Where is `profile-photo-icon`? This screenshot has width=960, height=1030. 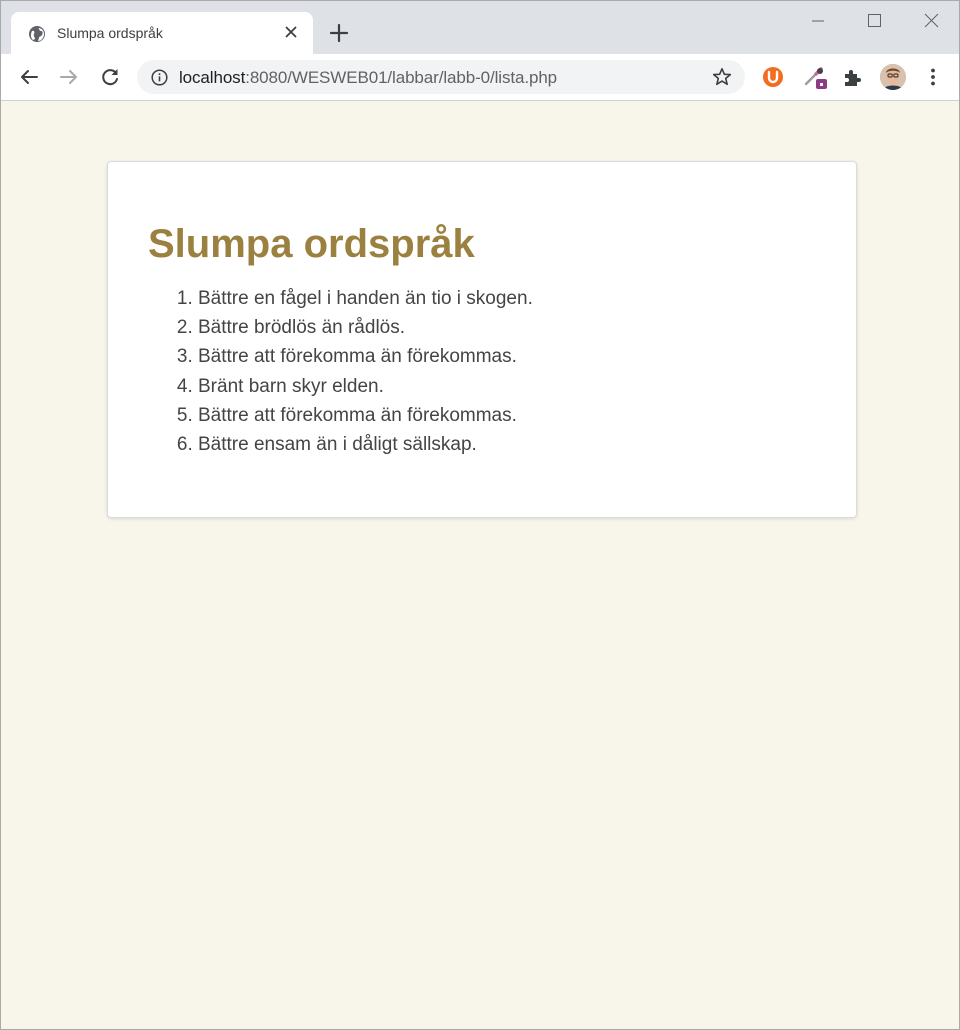 profile-photo-icon is located at coordinates (893, 77).